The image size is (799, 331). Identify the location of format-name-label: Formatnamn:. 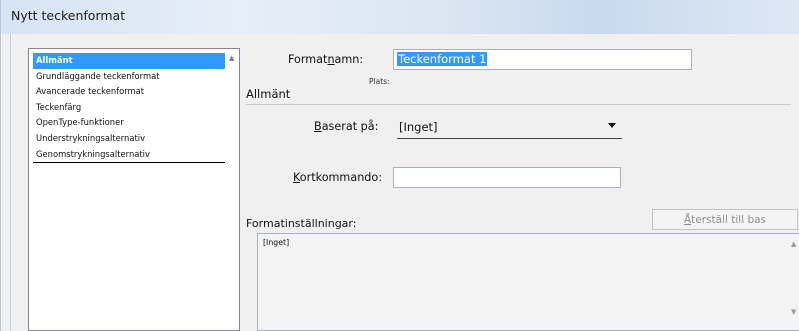
(326, 59).